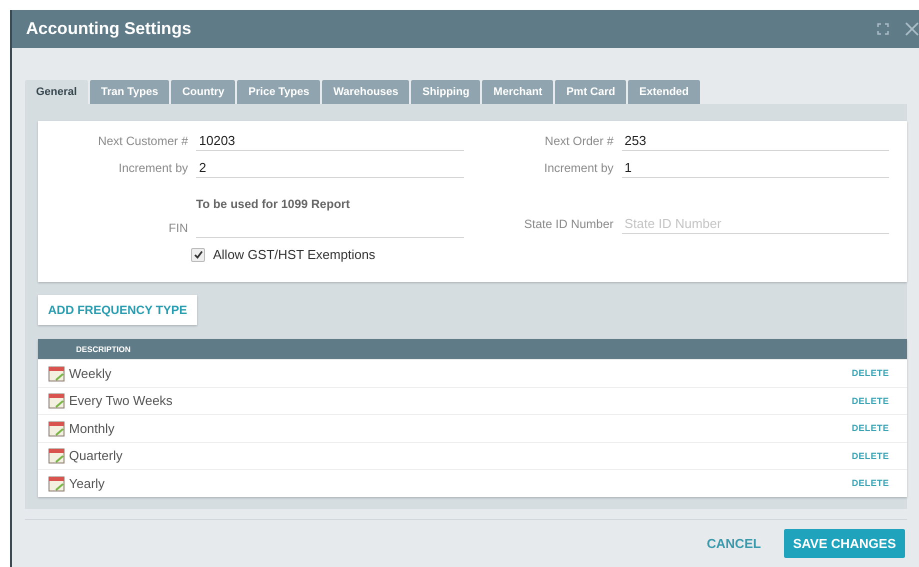 This screenshot has width=919, height=567. What do you see at coordinates (734, 543) in the screenshot?
I see `cancel-button: CANCEL` at bounding box center [734, 543].